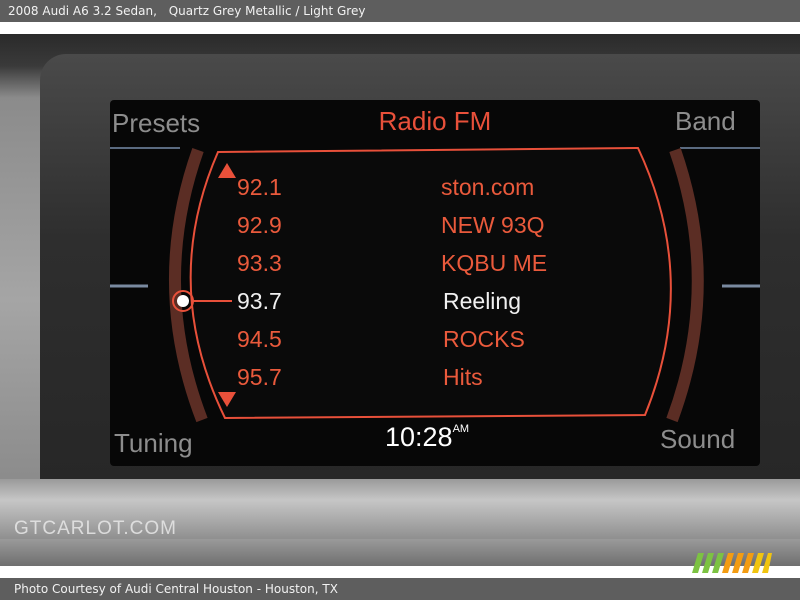  What do you see at coordinates (419, 437) in the screenshot?
I see `clock-time: 10:28` at bounding box center [419, 437].